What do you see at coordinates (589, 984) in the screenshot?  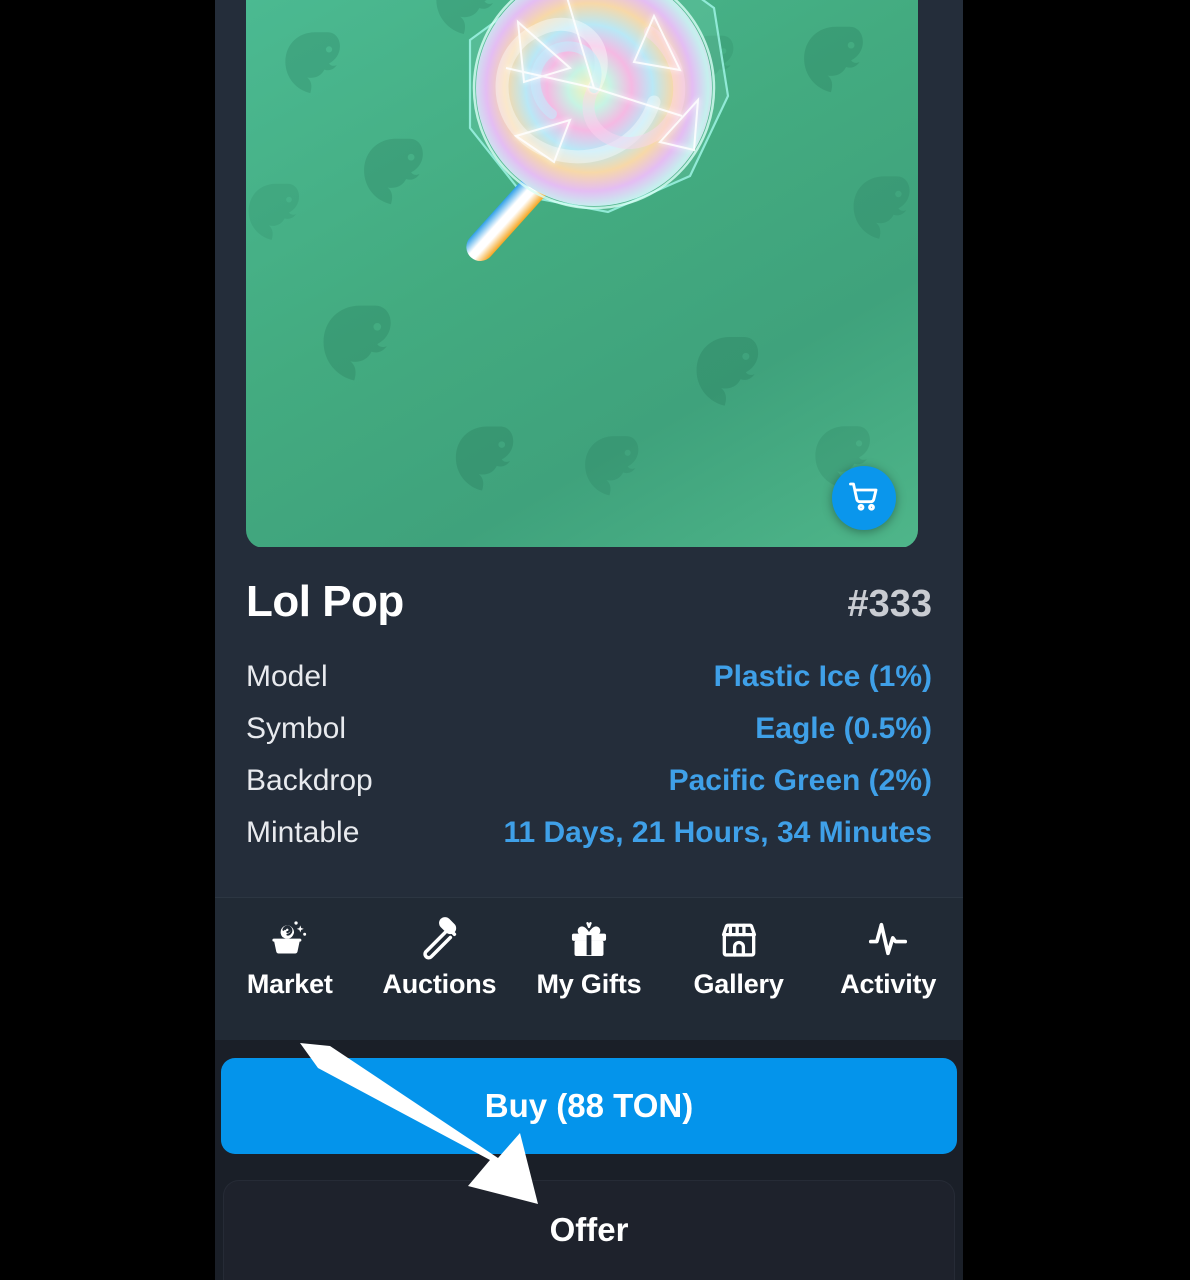 I see `nav-item-label: My Gifts` at bounding box center [589, 984].